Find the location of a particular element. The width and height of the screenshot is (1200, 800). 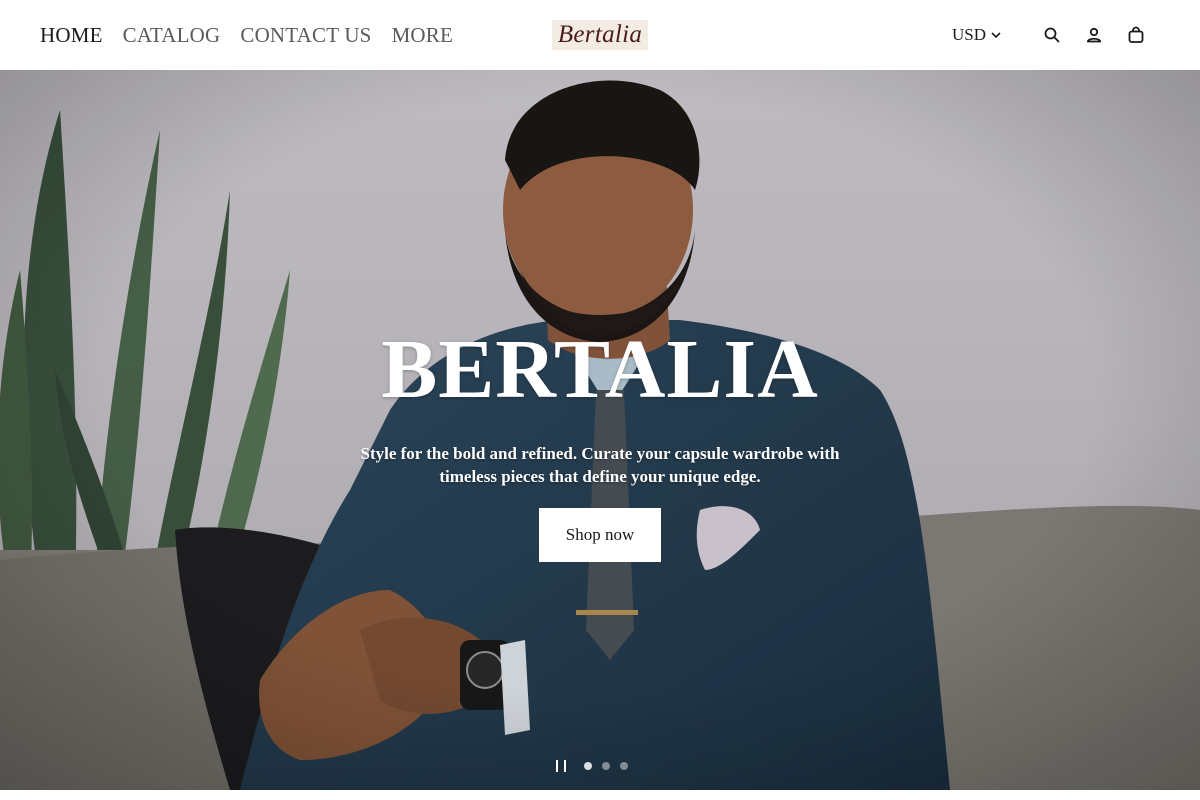

nav-more-link: MORE is located at coordinates (422, 35).